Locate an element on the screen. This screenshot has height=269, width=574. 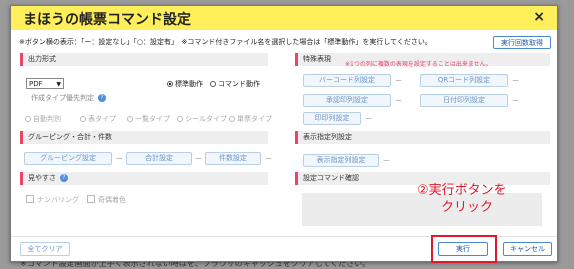
qrcode-status: ー is located at coordinates (515, 81).